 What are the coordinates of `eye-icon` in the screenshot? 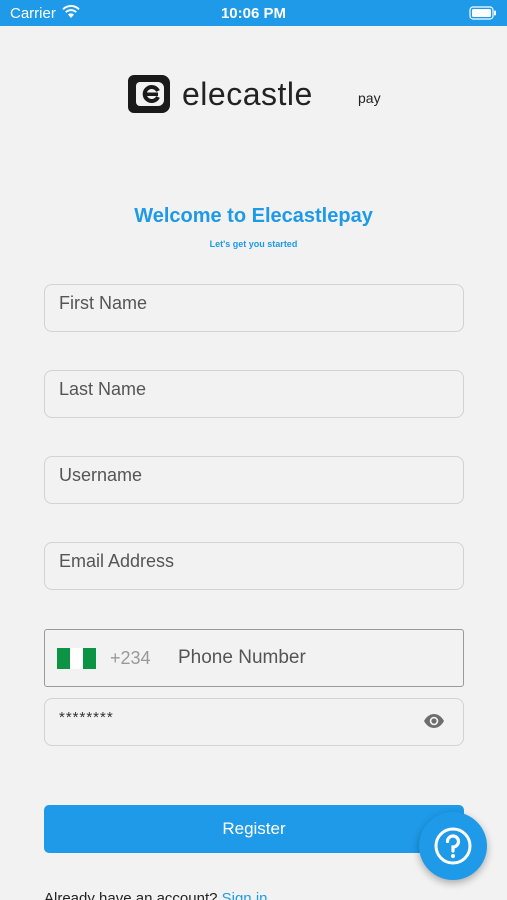 It's located at (434, 723).